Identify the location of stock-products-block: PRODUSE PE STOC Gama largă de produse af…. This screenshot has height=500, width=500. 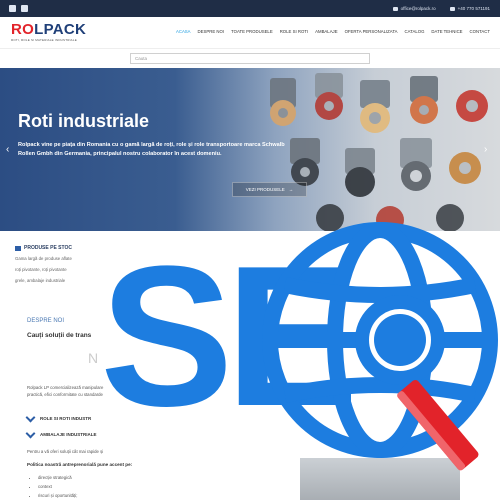
(62, 271).